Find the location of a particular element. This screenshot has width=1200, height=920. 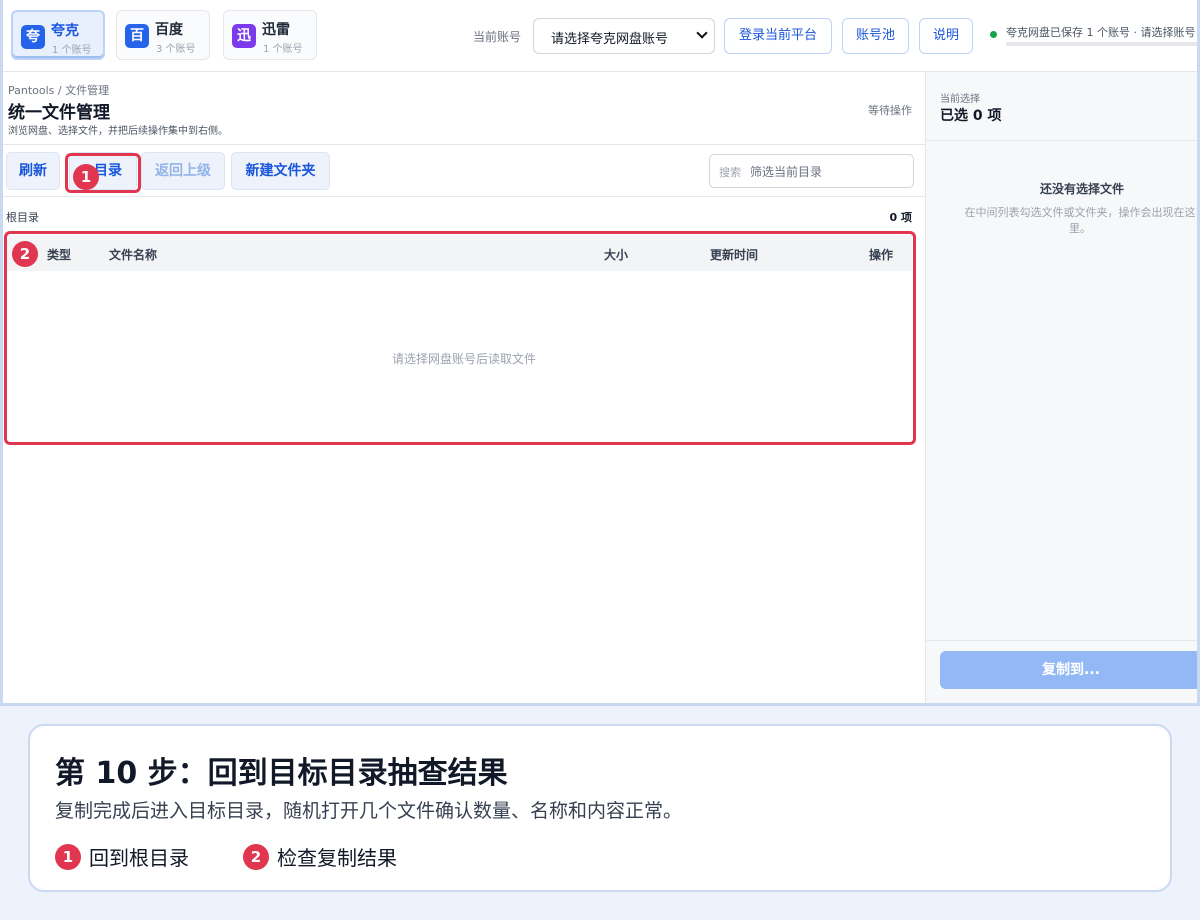

selection-empty-title: 还没有选择文件 is located at coordinates (1081, 189).